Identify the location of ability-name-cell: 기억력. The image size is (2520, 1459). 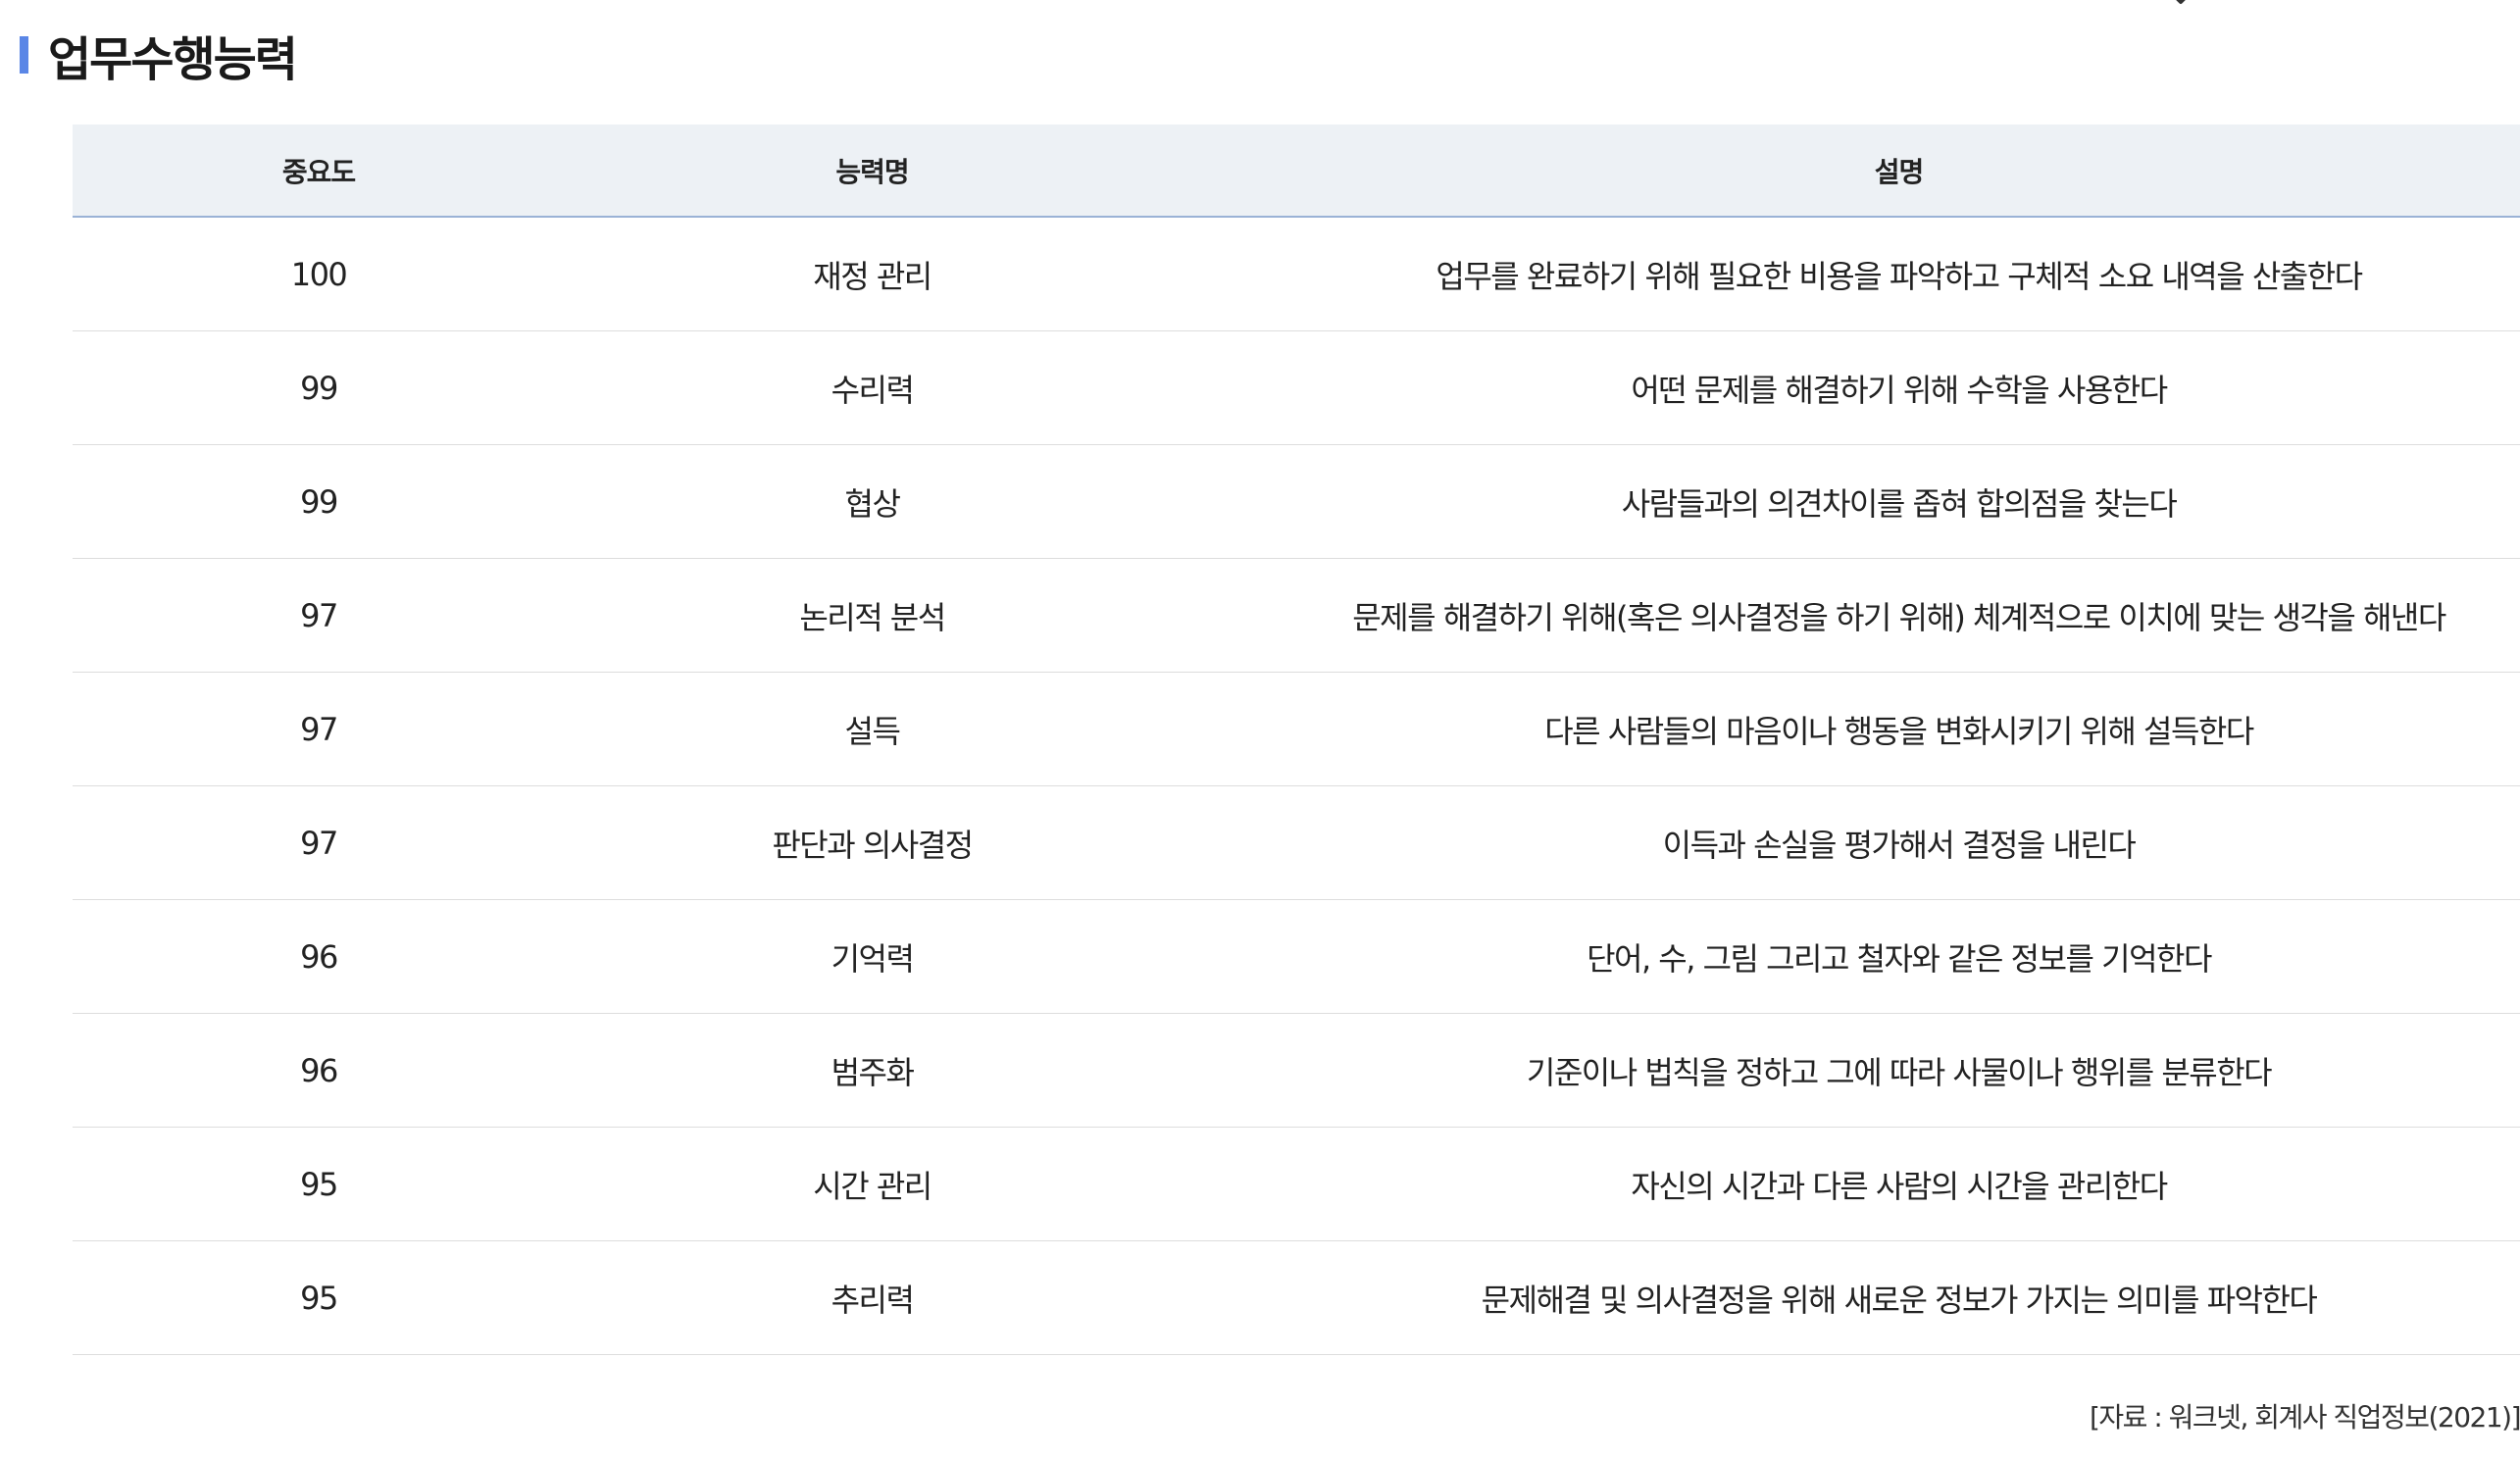
(872, 957).